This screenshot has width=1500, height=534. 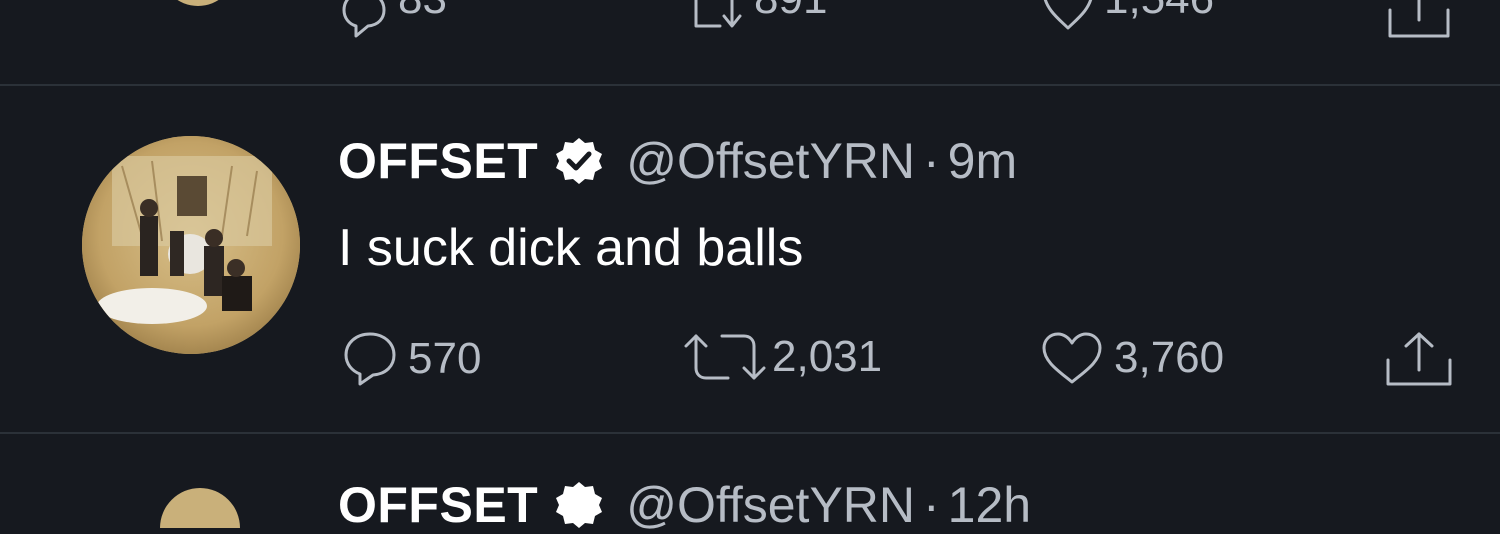 I want to click on previous-share-button, so click(x=1419, y=20).